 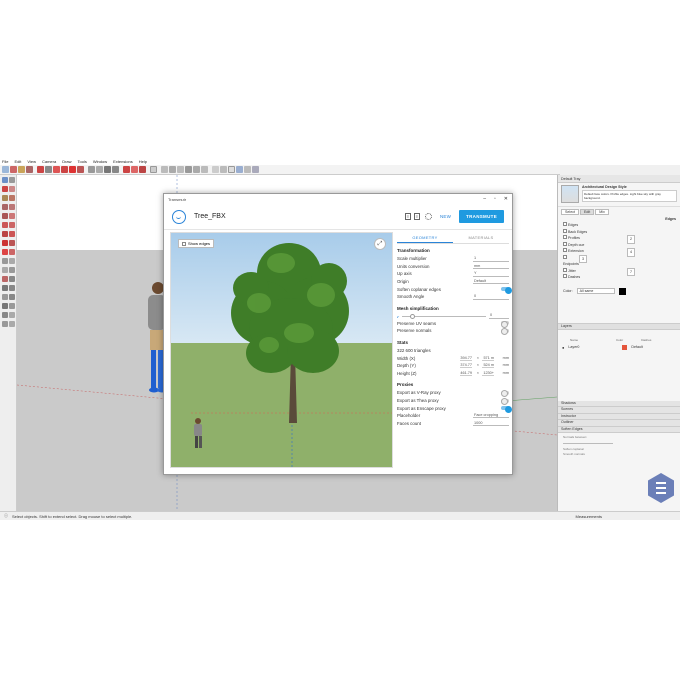 I want to click on text-icon, so click(x=12, y=270).